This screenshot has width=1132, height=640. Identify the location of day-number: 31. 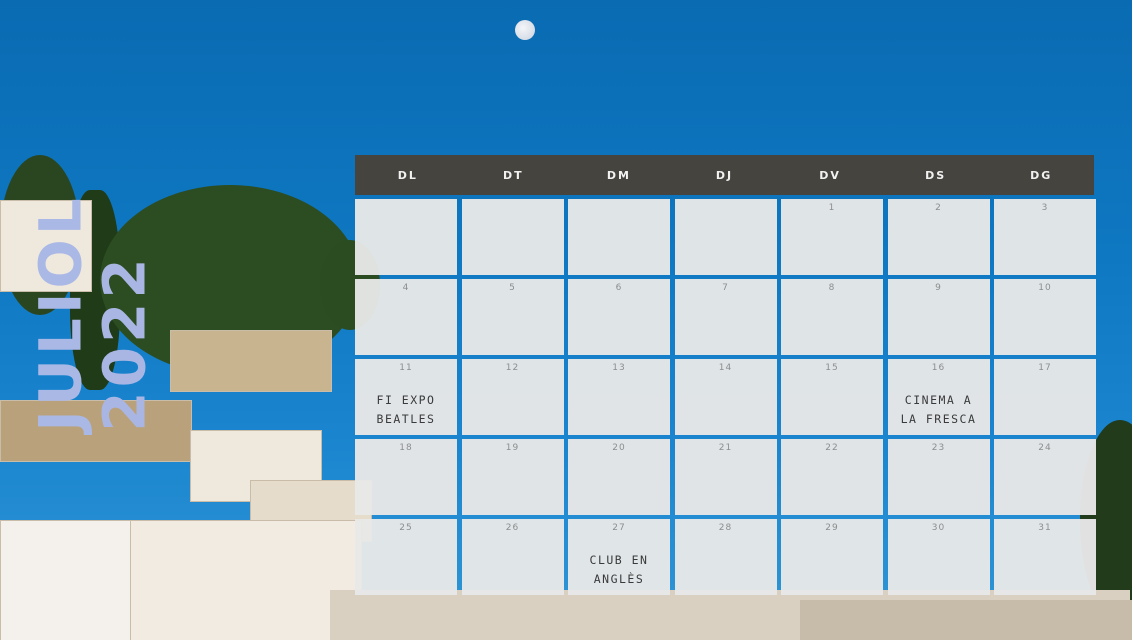
(1045, 528).